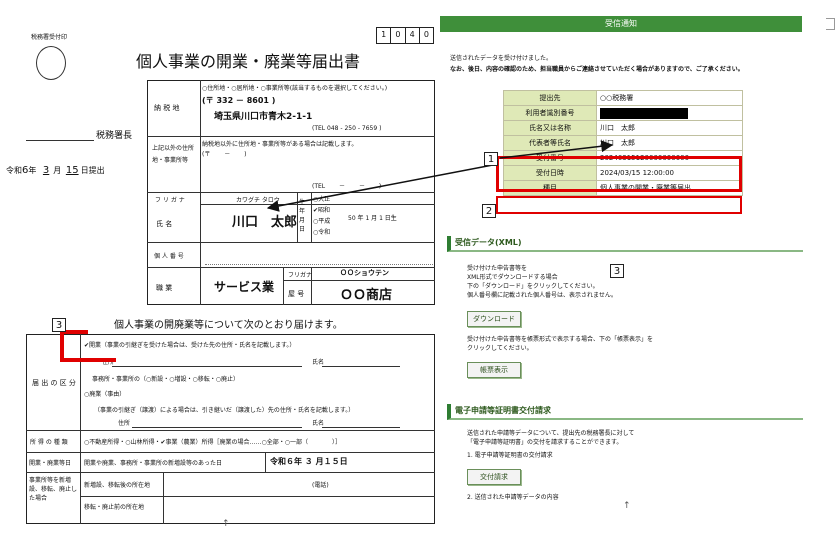  What do you see at coordinates (382, 187) in the screenshot?
I see `arrow-to-name` at bounding box center [382, 187].